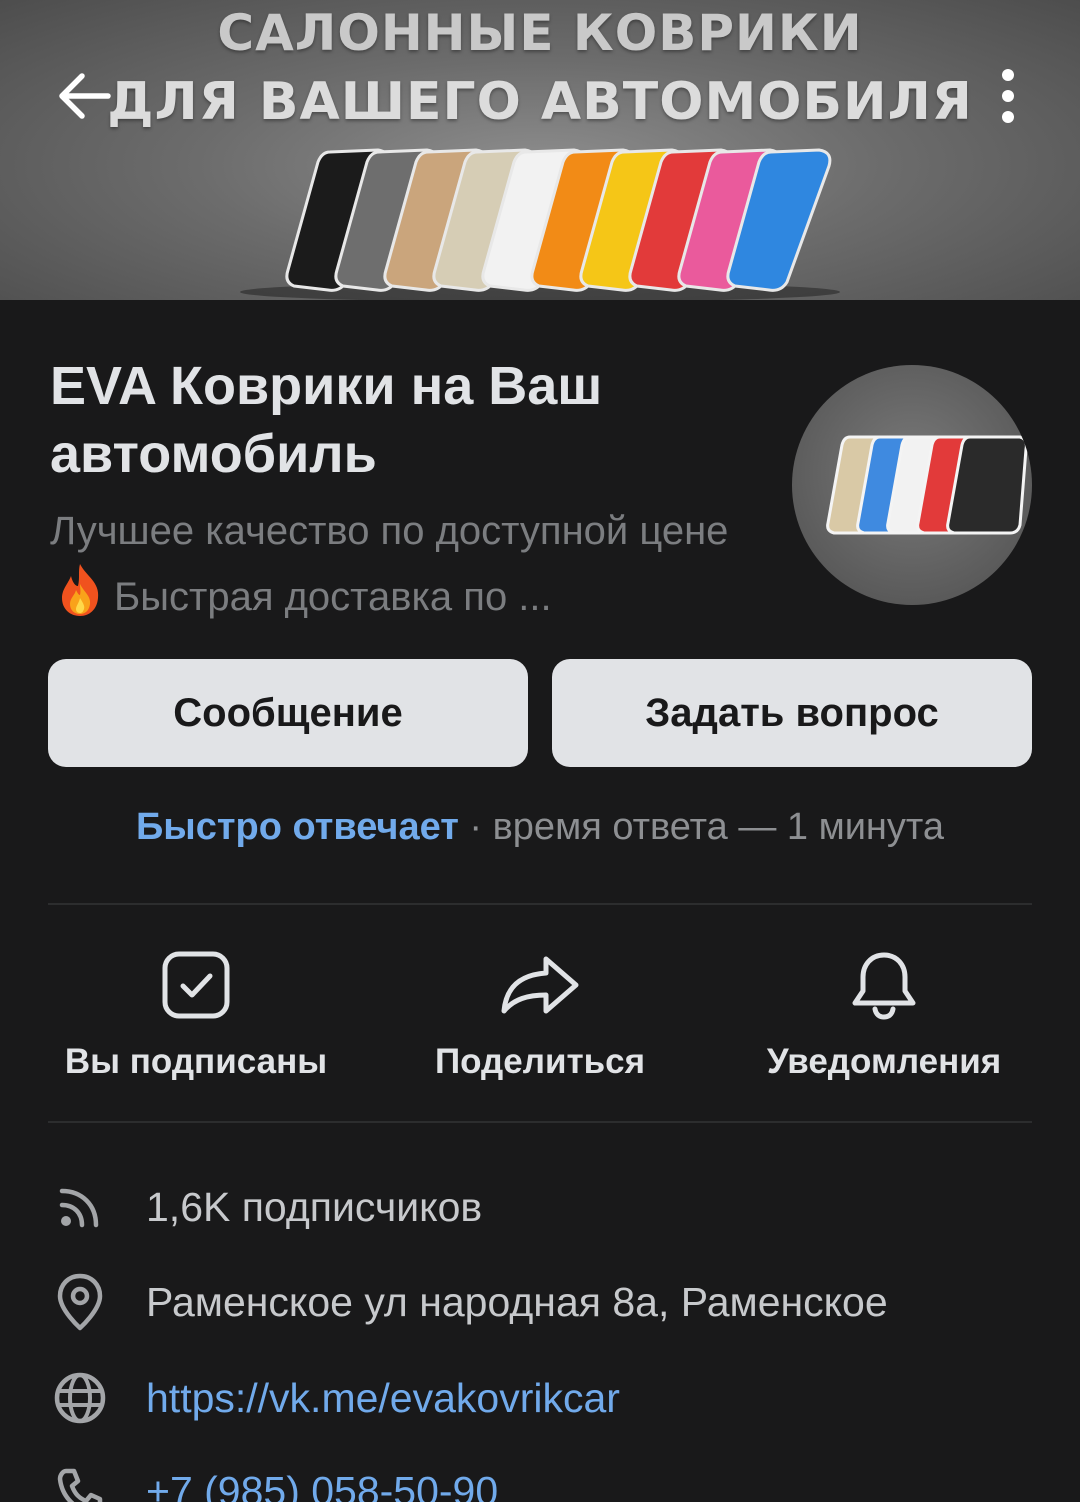  I want to click on bell-icon, so click(884, 986).